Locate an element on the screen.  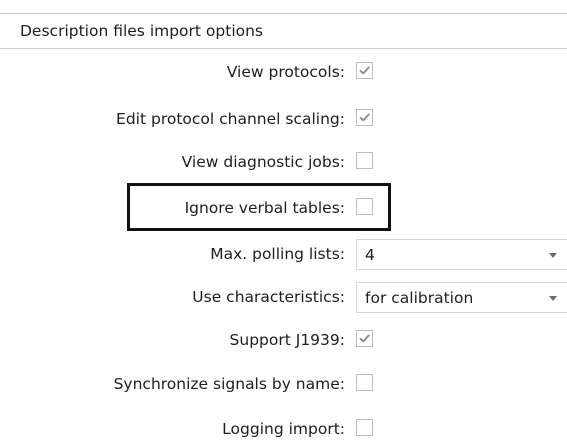
option-row-edit-protocol-channel-scaling: Edit protocol channel scaling: is located at coordinates (283, 119).